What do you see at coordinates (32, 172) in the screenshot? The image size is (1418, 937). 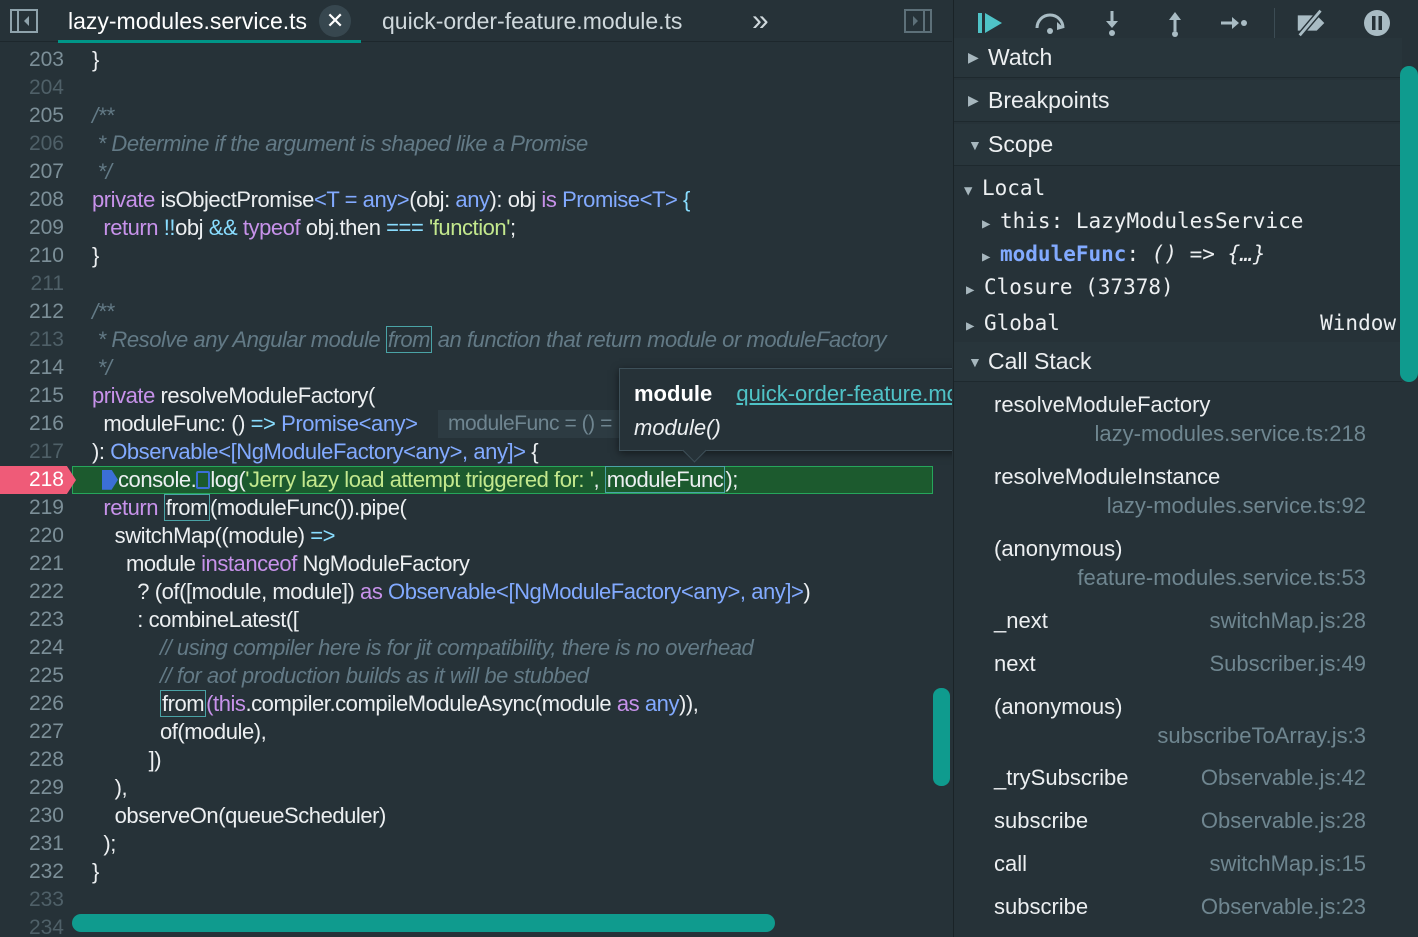 I see `line-number: 207` at bounding box center [32, 172].